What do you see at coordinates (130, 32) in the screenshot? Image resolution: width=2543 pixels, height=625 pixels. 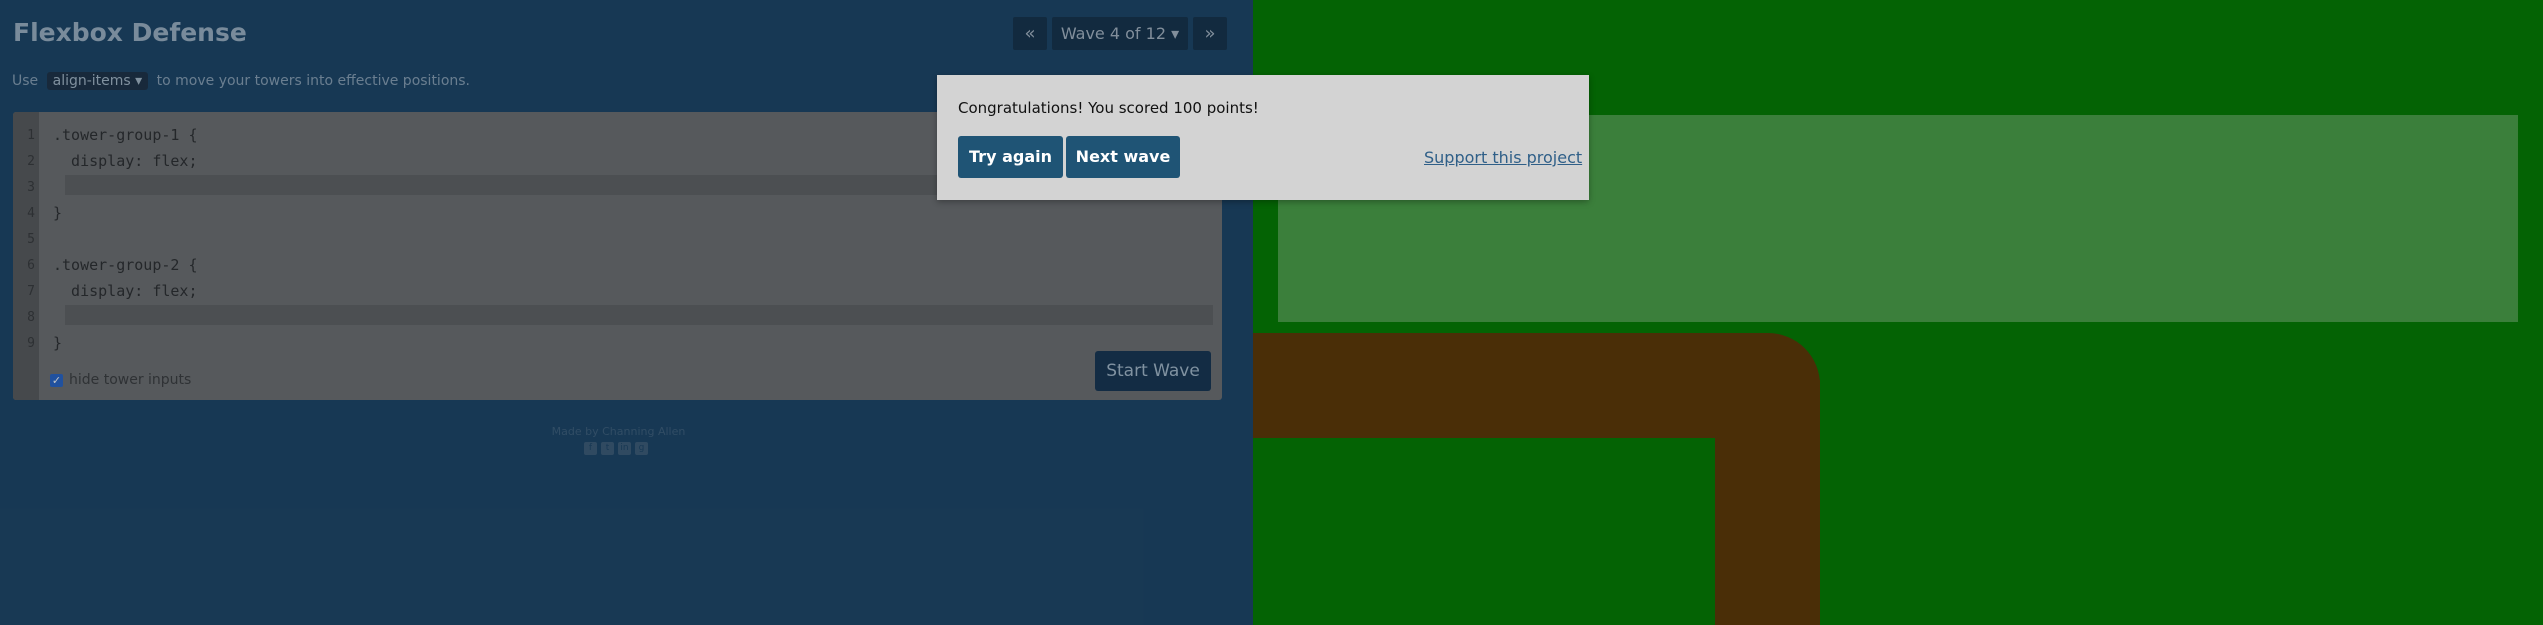 I see `page-title: Flexbox Defense` at bounding box center [130, 32].